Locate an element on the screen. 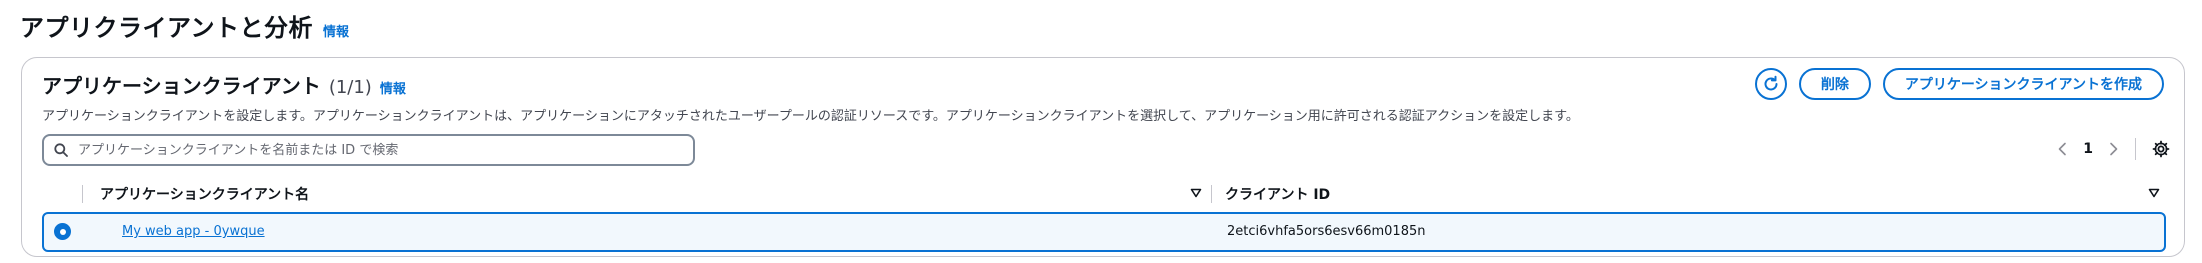 The height and width of the screenshot is (263, 2202). app-client-name-link: My web app - 0ywque is located at coordinates (193, 231).